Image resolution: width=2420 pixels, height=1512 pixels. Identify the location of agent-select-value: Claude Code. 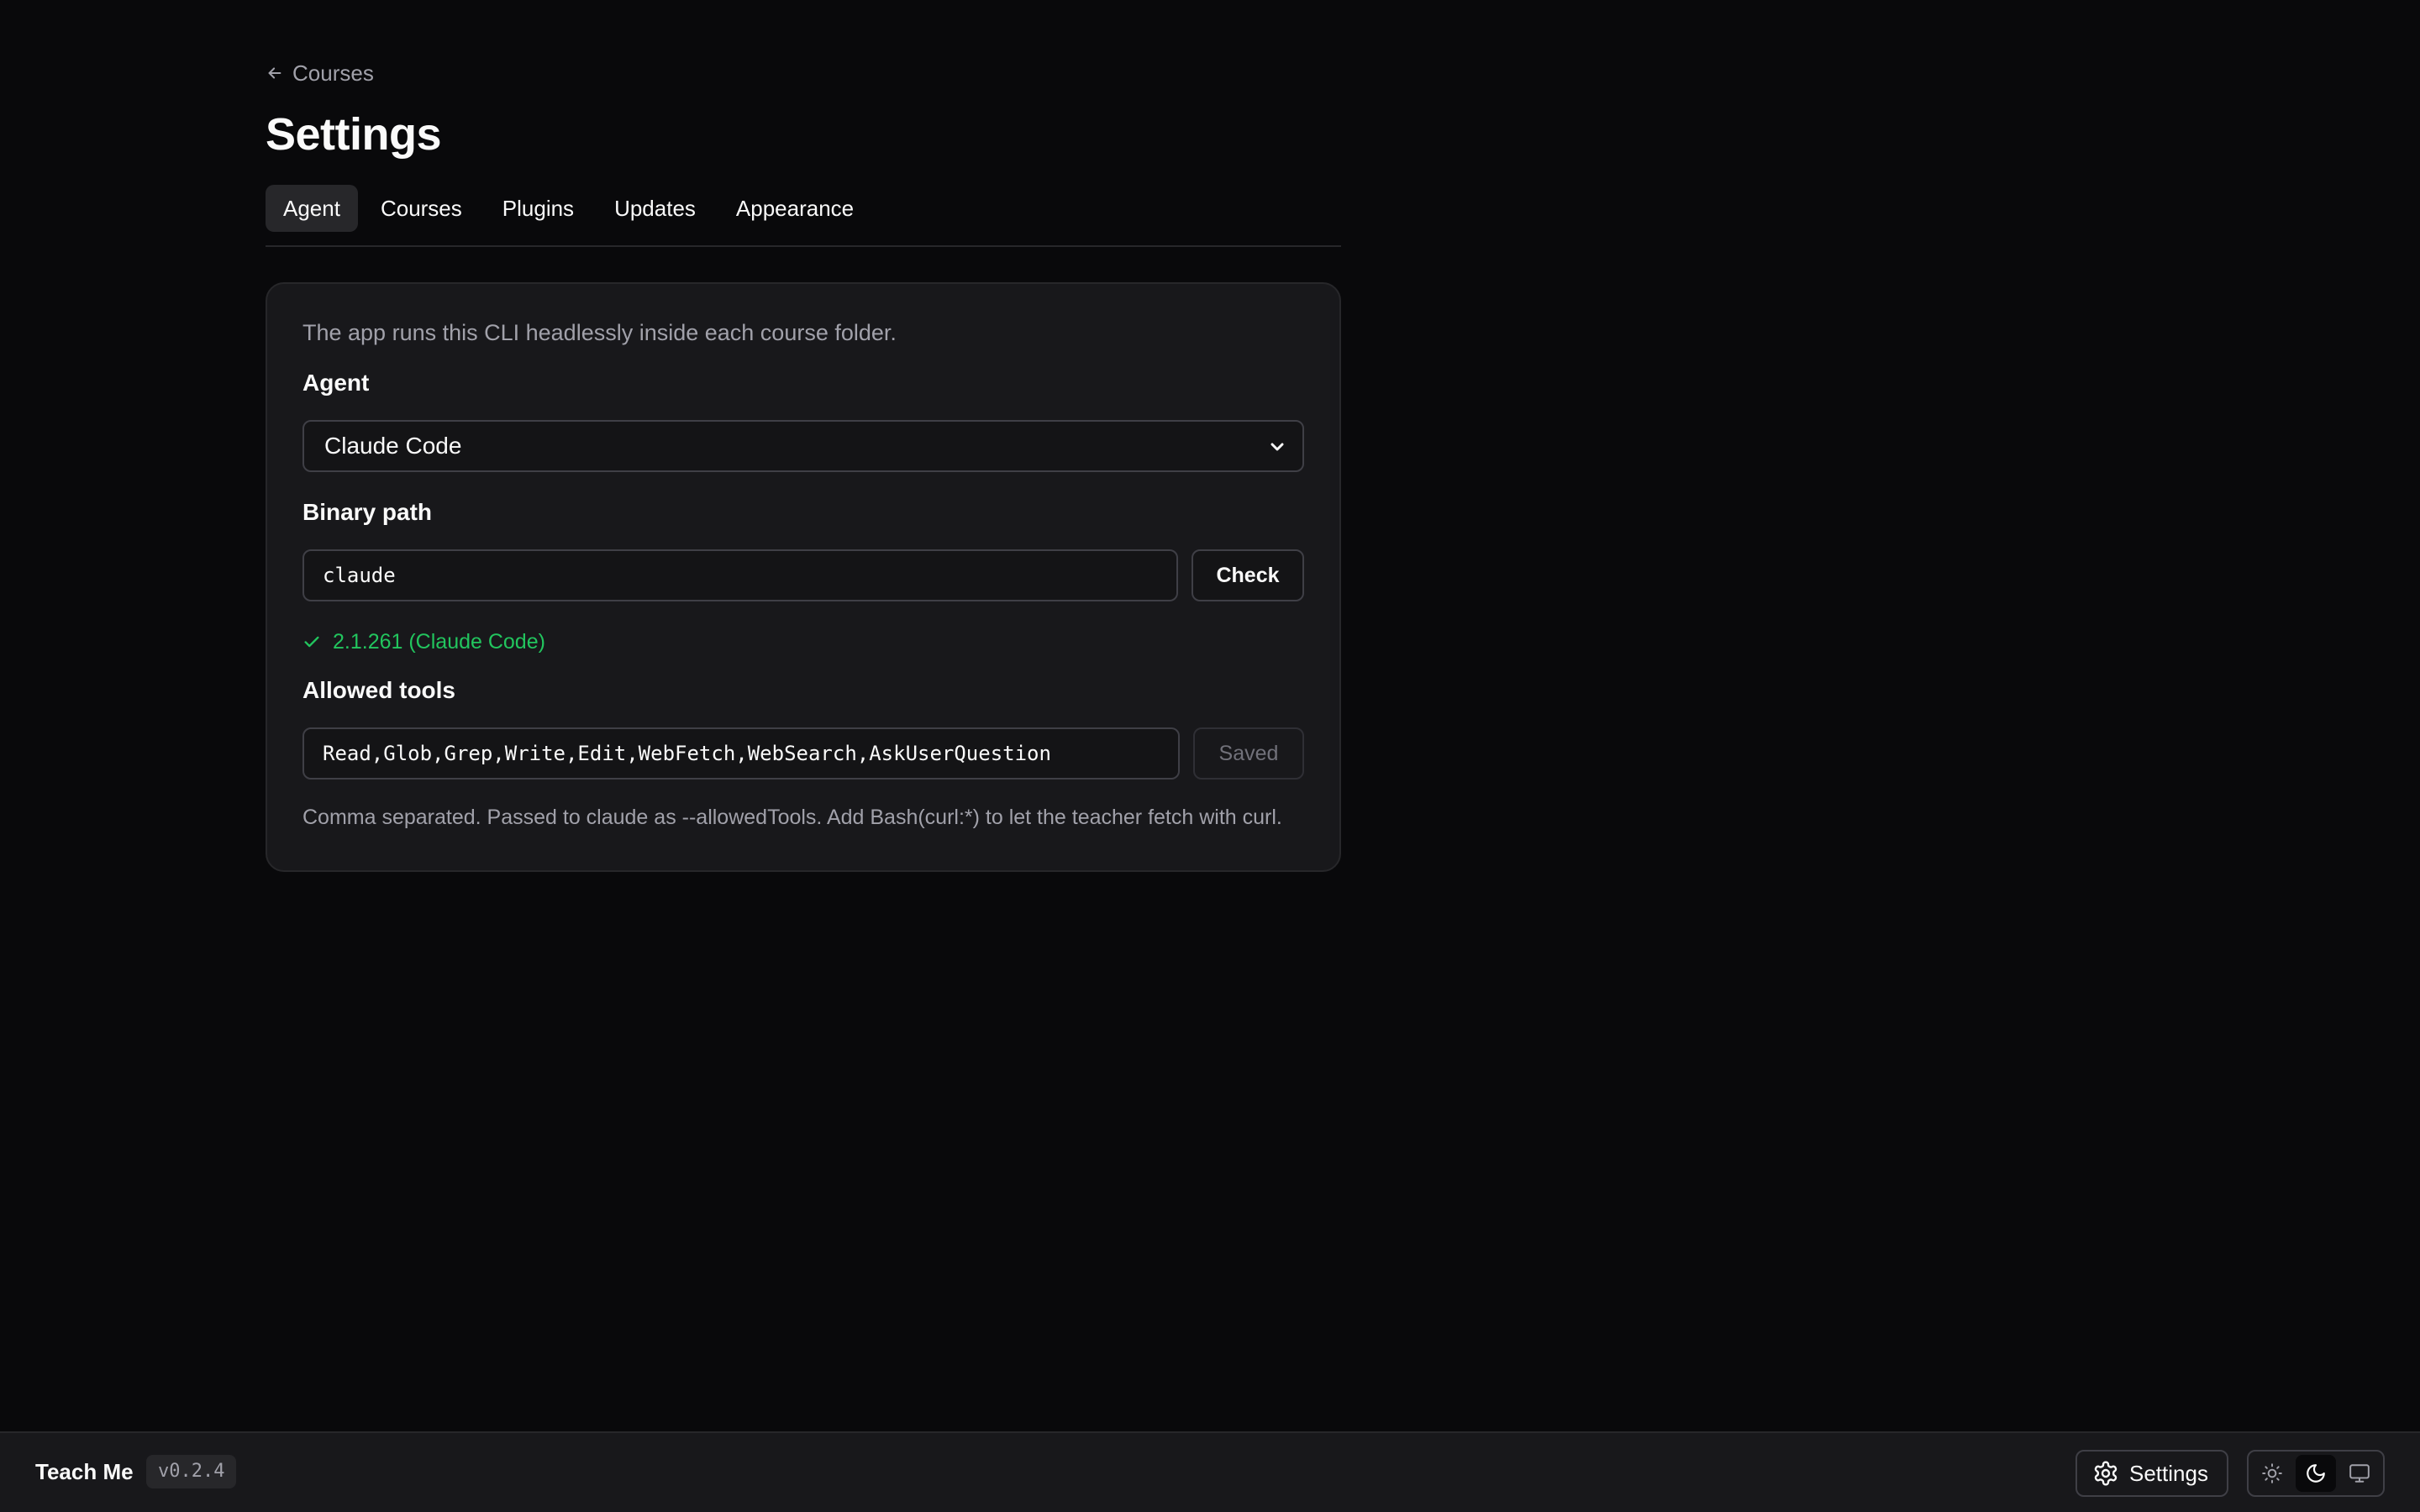
(393, 446).